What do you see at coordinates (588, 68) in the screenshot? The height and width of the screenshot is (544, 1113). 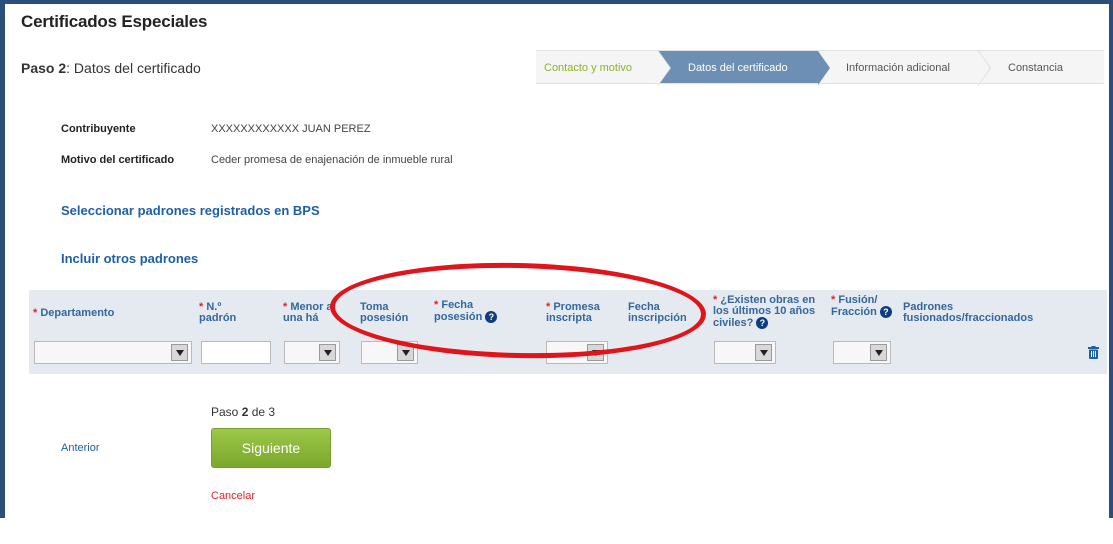 I see `wizard-step-label: Contacto y motivo` at bounding box center [588, 68].